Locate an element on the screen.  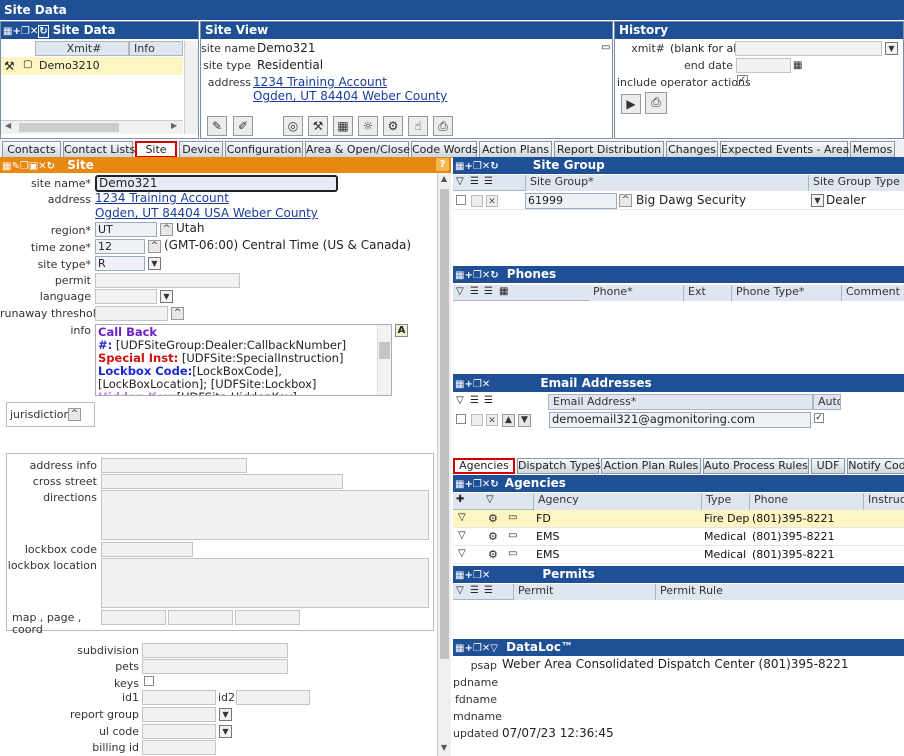
em-add-icon: + is located at coordinates (468, 384).